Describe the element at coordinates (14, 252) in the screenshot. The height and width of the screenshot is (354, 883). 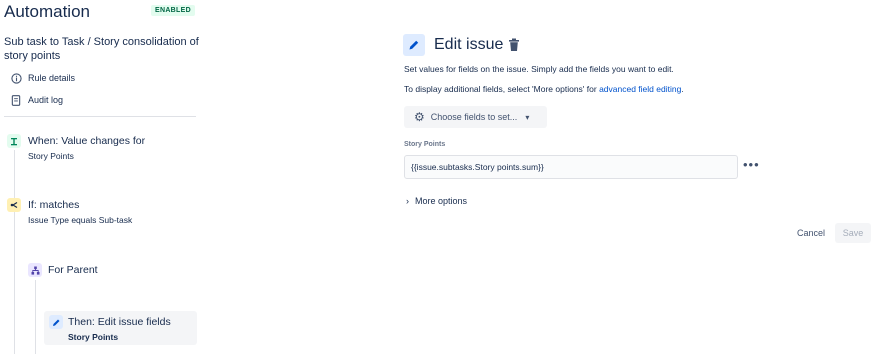
I see `flow-connector` at that location.